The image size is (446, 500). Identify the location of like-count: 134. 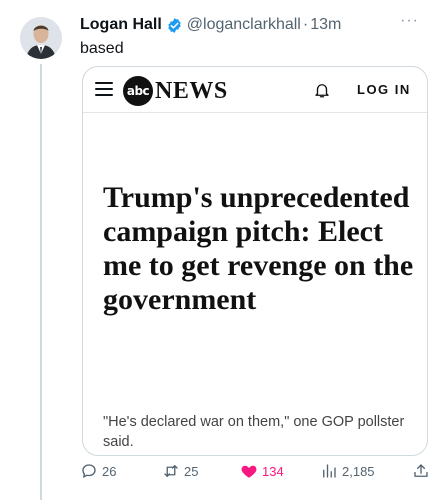
(273, 471).